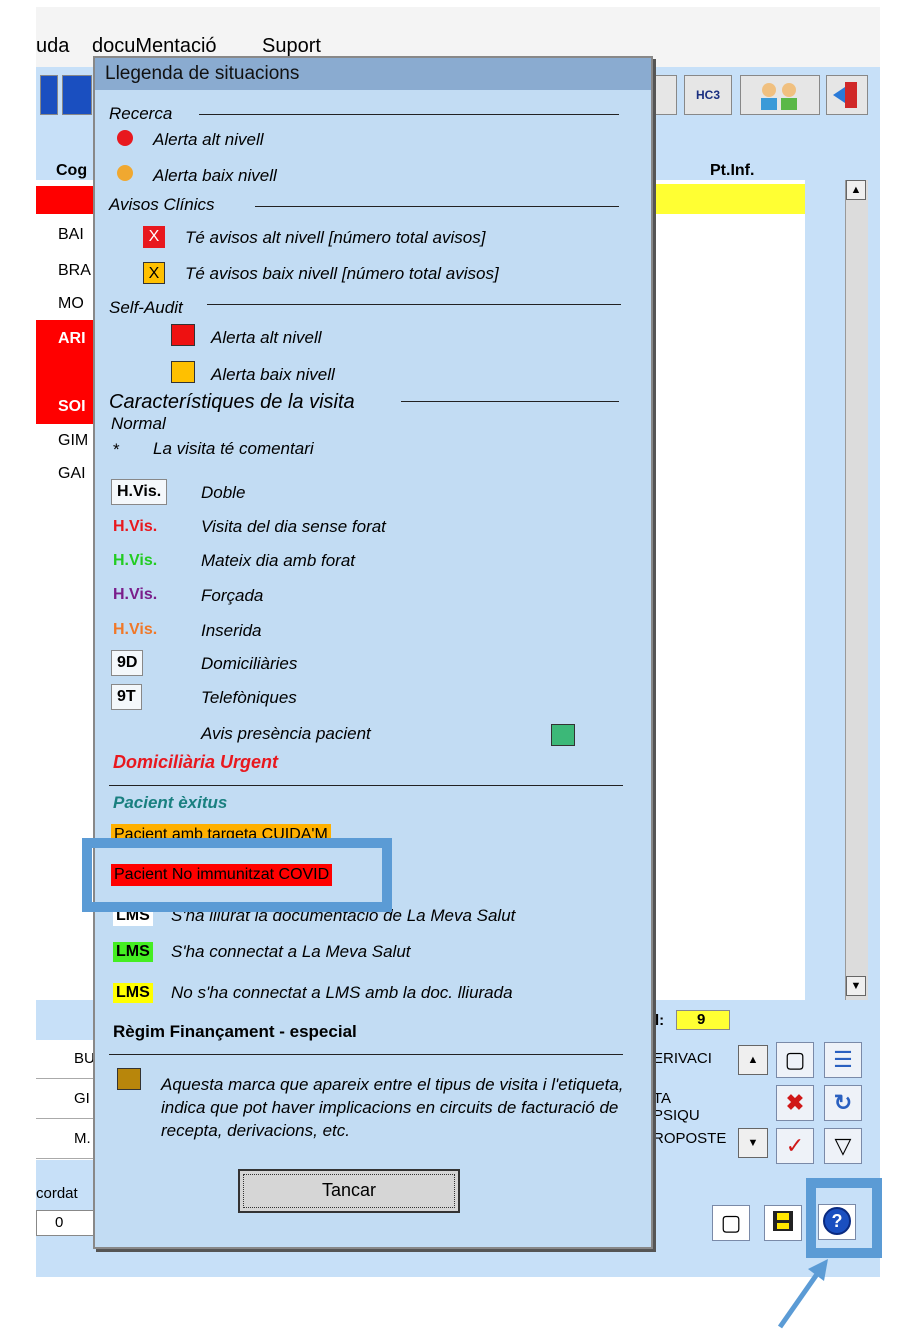 The image size is (898, 1331). Describe the element at coordinates (563, 735) in the screenshot. I see `presencia-icon` at that location.